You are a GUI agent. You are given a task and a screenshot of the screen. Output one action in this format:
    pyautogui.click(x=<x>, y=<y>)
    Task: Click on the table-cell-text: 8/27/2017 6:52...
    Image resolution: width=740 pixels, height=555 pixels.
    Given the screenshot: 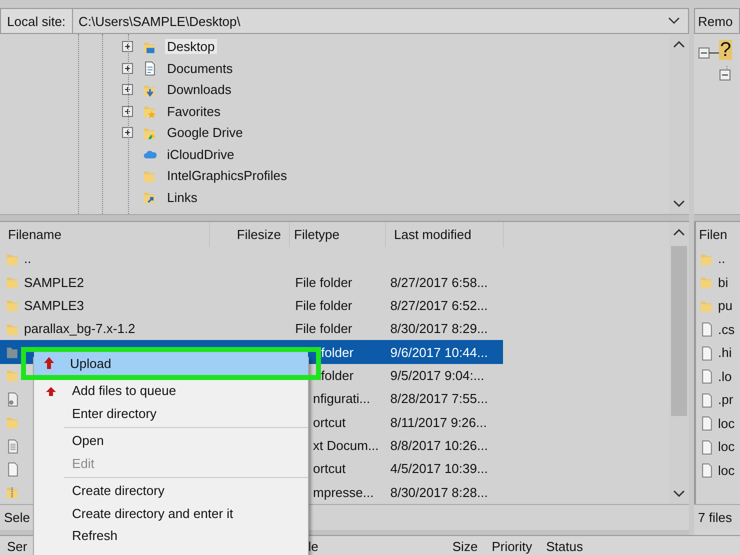 What is the action you would take?
    pyautogui.click(x=439, y=305)
    